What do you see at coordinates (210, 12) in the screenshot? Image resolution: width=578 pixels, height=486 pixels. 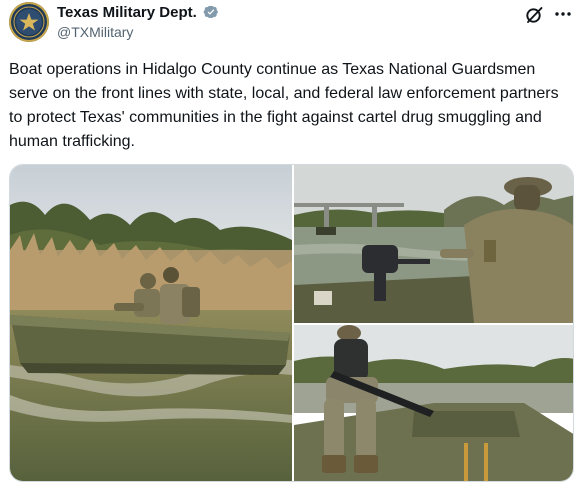 I see `verified-badge-icon` at bounding box center [210, 12].